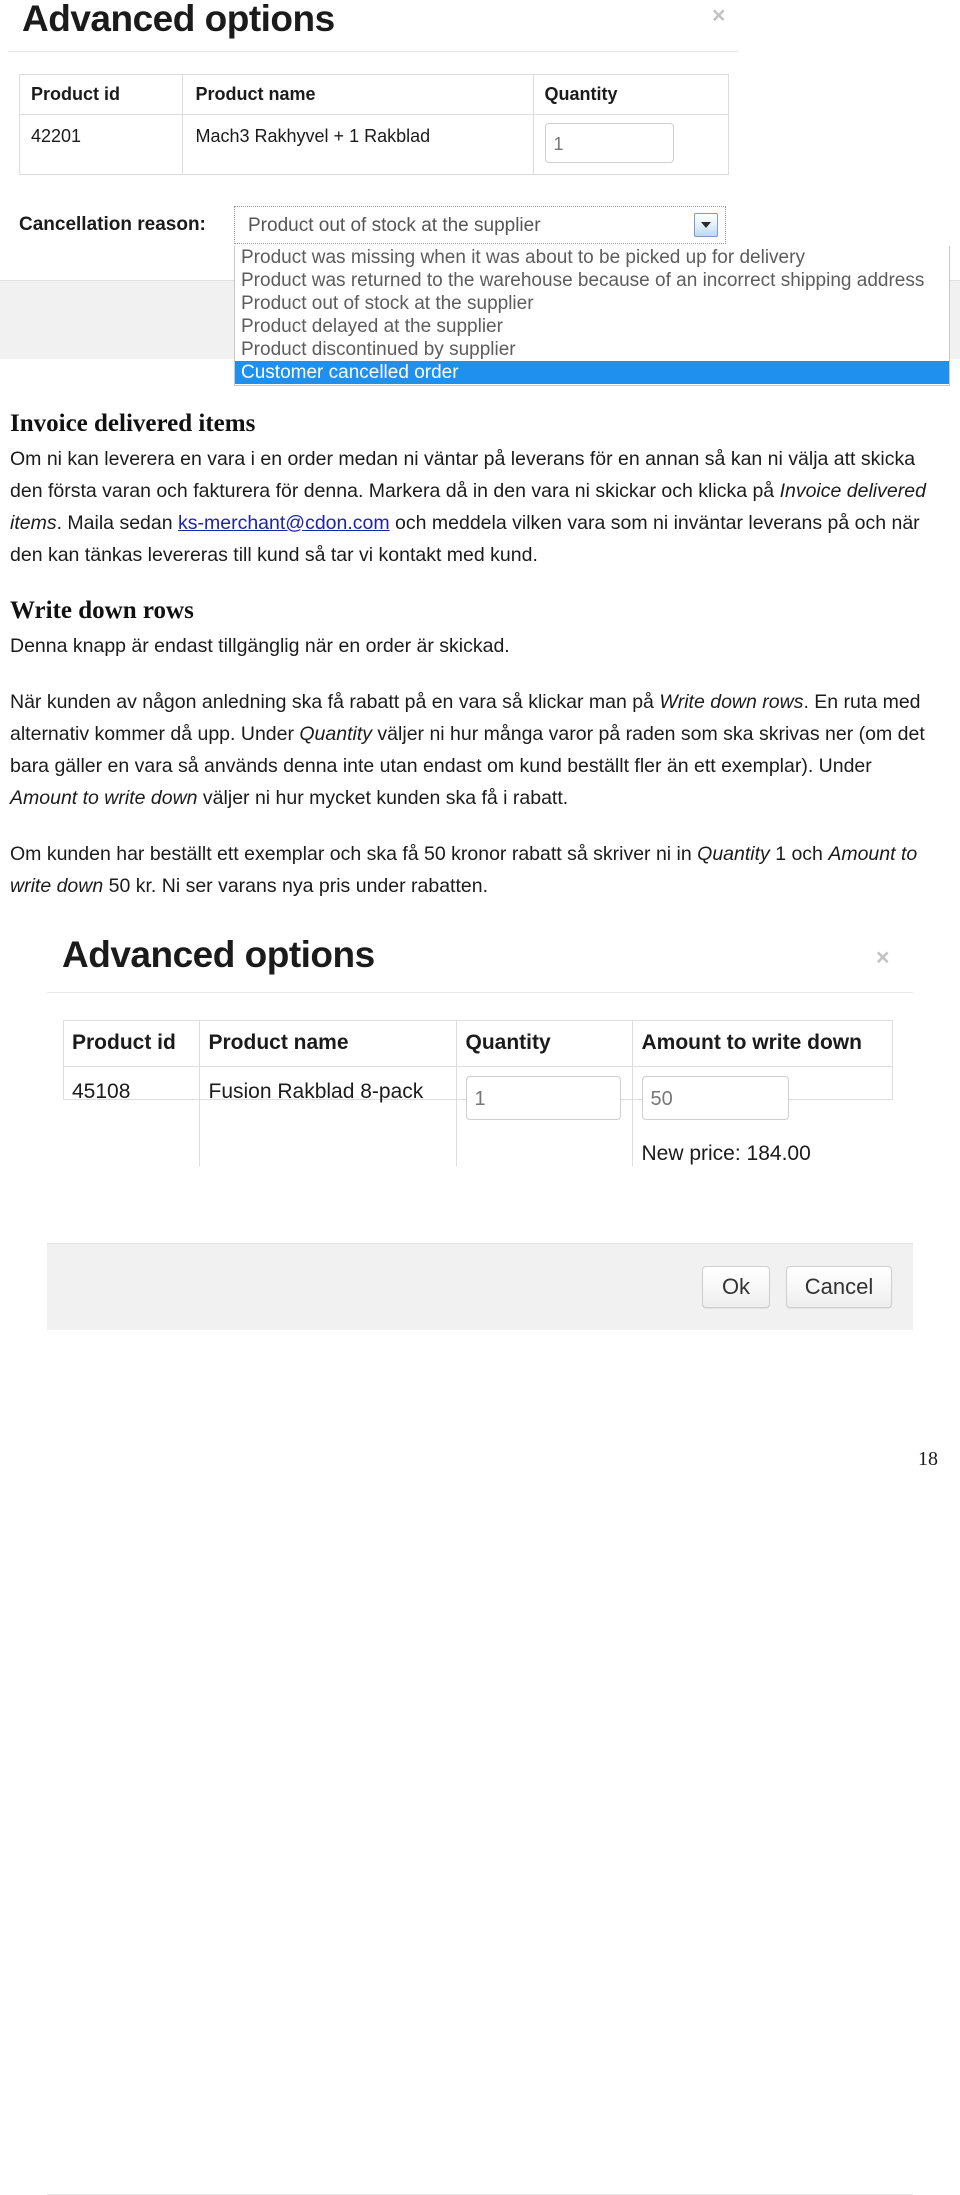 The height and width of the screenshot is (2195, 960). Describe the element at coordinates (133, 423) in the screenshot. I see `heading-invoice-delivered-items: Invoice delivered items` at that location.